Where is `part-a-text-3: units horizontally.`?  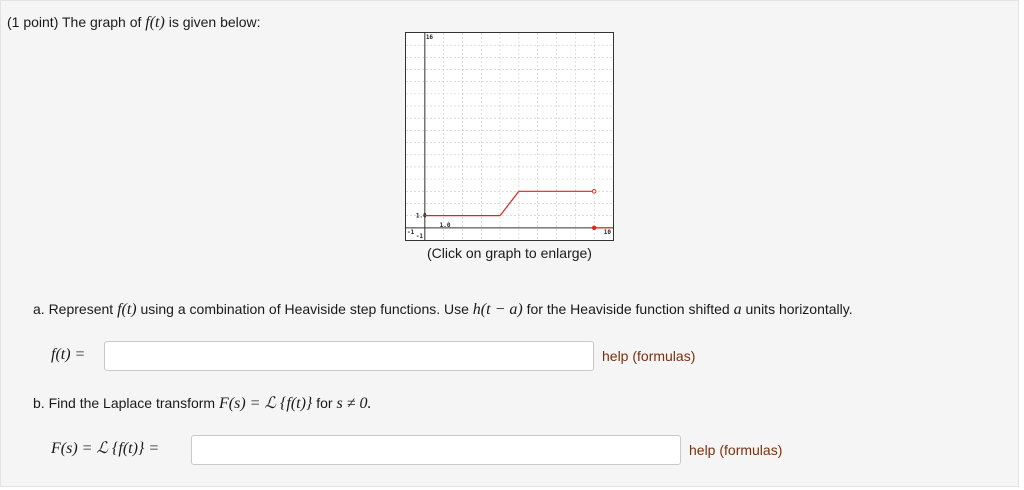
part-a-text-3: units horizontally. is located at coordinates (799, 309).